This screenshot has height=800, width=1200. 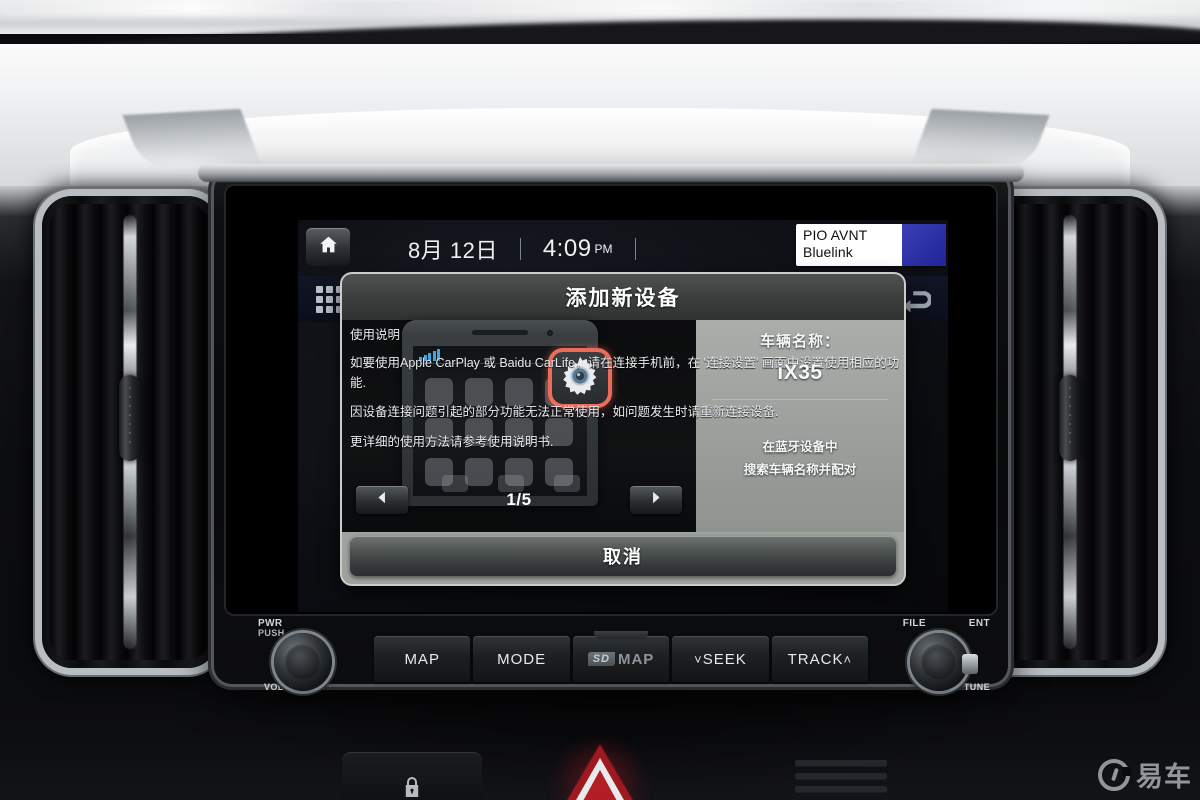 What do you see at coordinates (600, 767) in the screenshot?
I see `hazard-light-button` at bounding box center [600, 767].